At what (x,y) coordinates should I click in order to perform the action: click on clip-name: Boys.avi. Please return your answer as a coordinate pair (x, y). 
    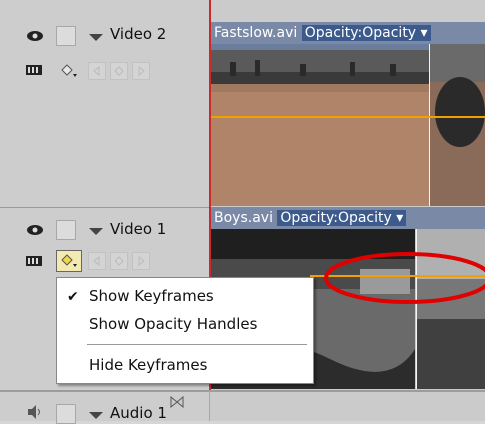
    Looking at the image, I should click on (243, 218).